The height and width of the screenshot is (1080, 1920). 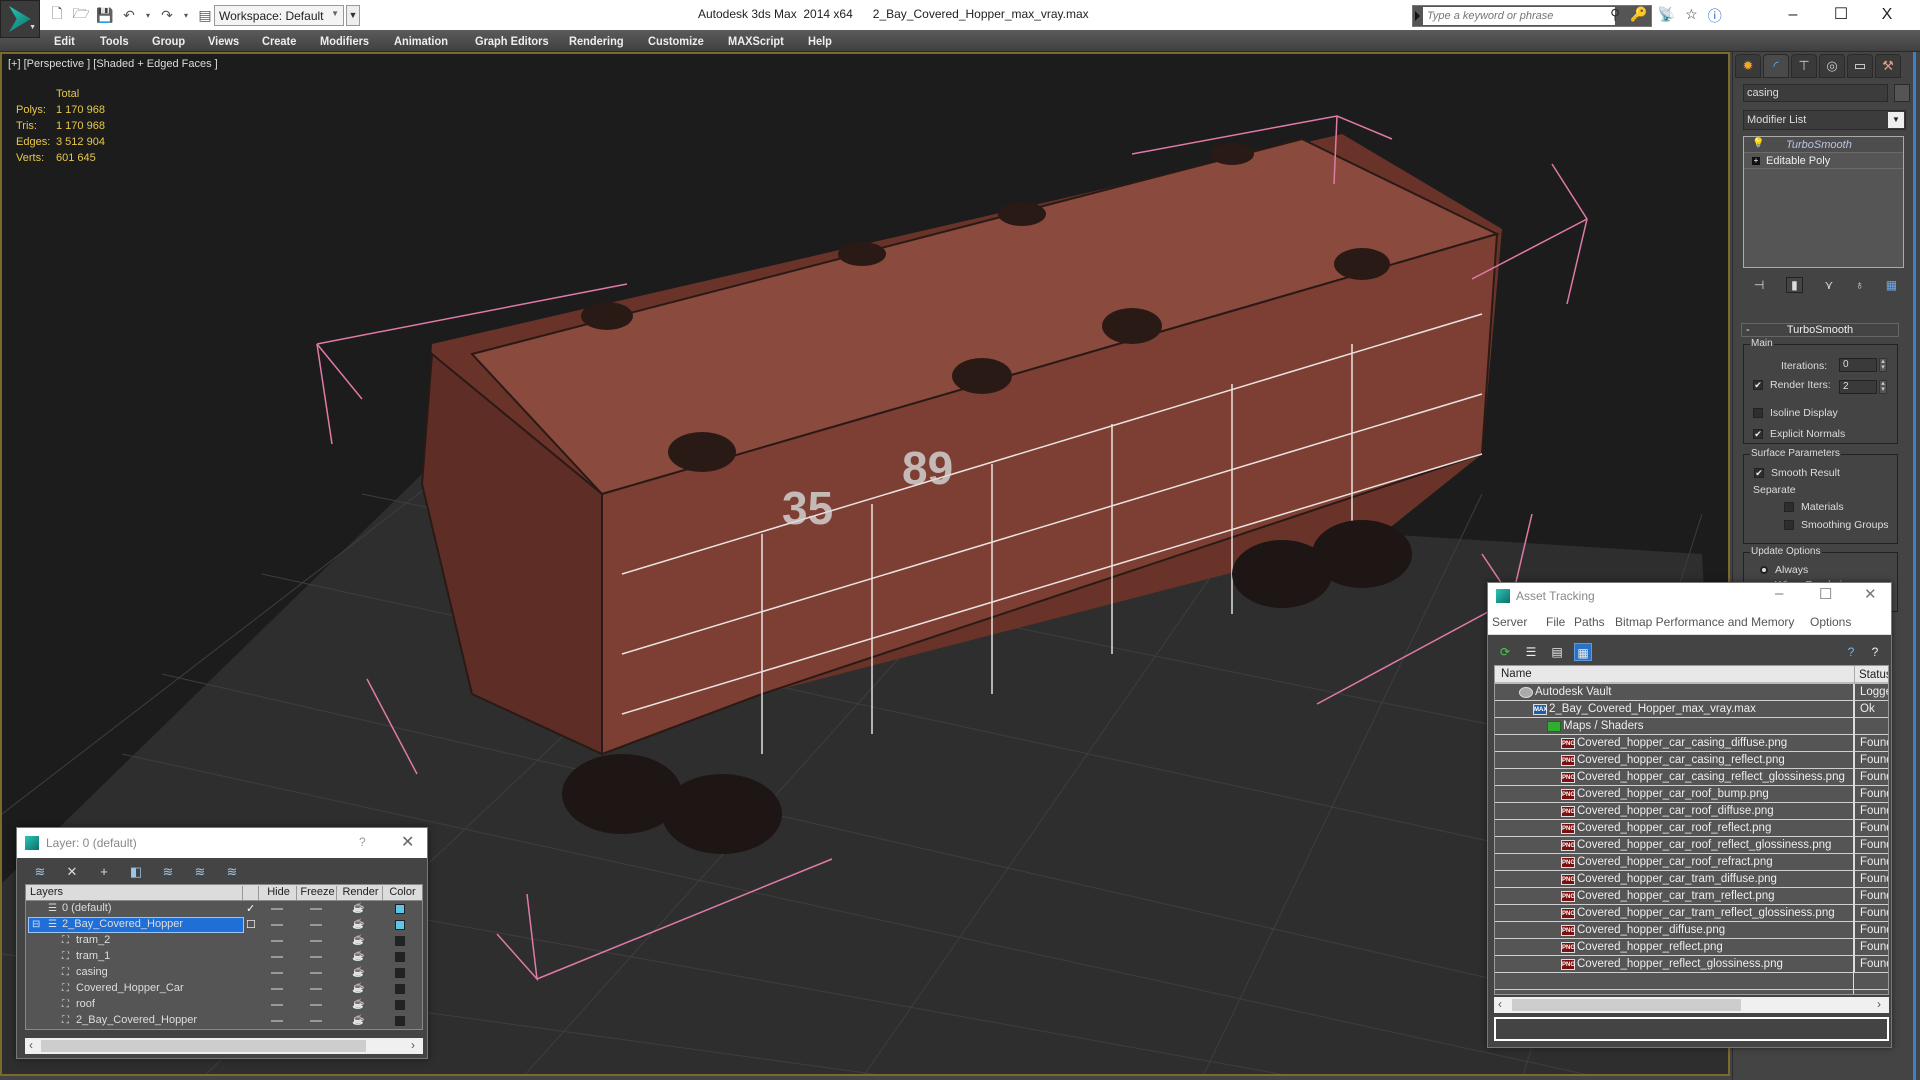 I want to click on menu-create: Create, so click(x=279, y=41).